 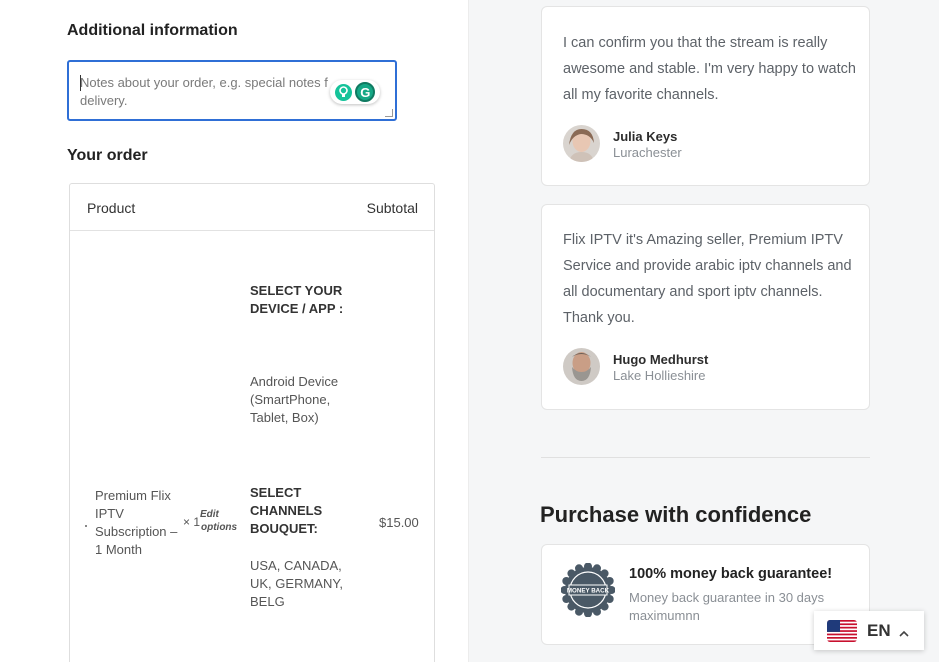 What do you see at coordinates (294, 399) in the screenshot?
I see `meta-value-device: Android Device (SmartPhone, Tablet, Box)` at bounding box center [294, 399].